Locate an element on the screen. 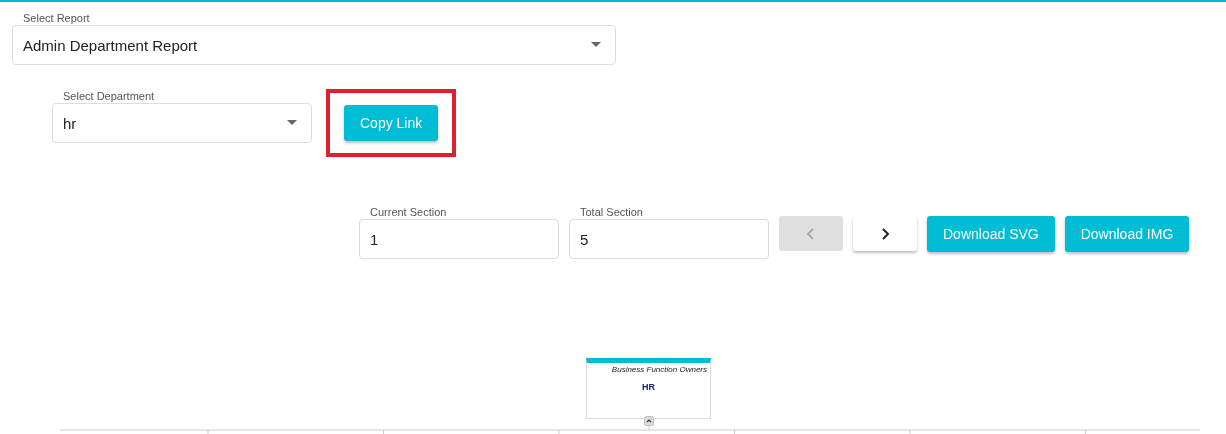 This screenshot has width=1226, height=434. chevron-right-icon is located at coordinates (885, 233).